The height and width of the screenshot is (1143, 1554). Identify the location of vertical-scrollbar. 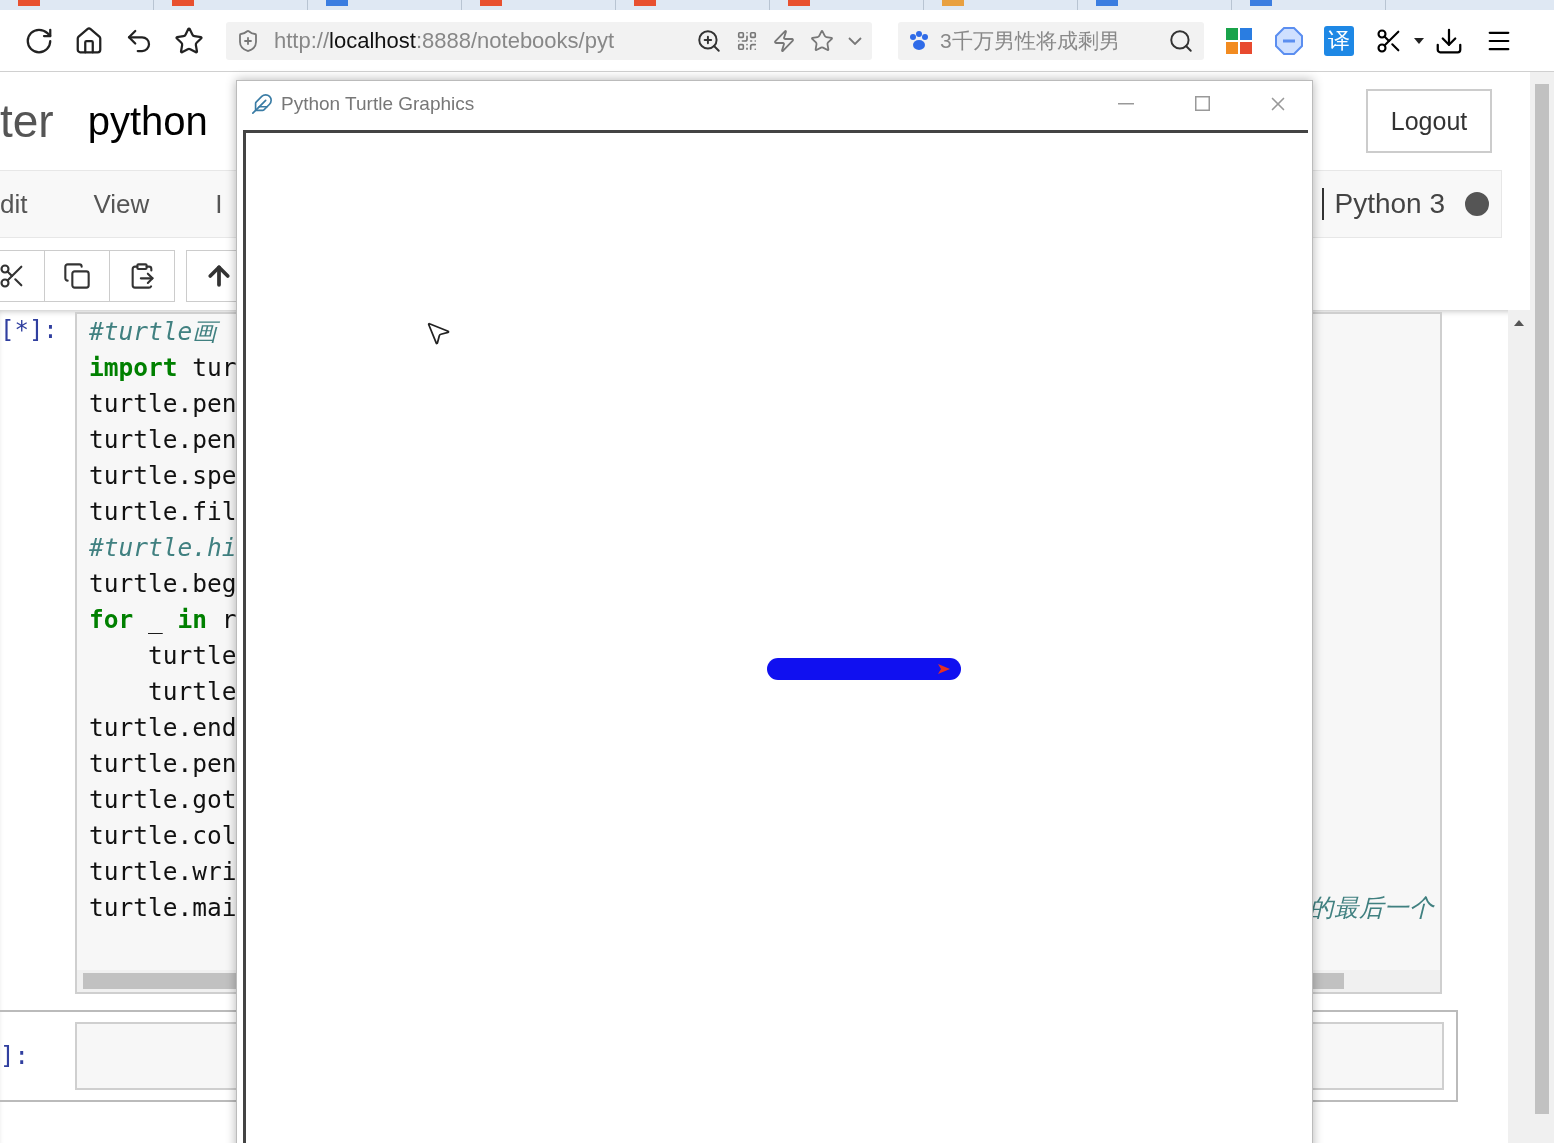
(1519, 726).